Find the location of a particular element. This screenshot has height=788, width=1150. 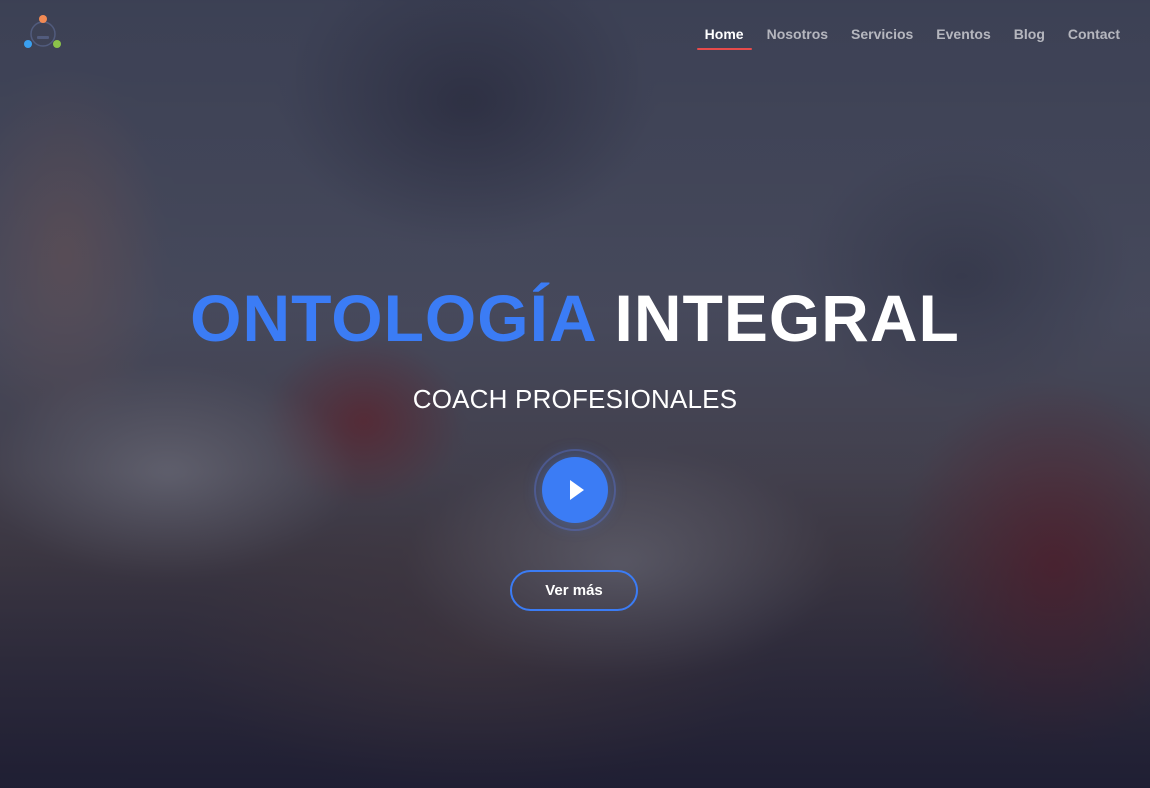

play-icon is located at coordinates (577, 490).